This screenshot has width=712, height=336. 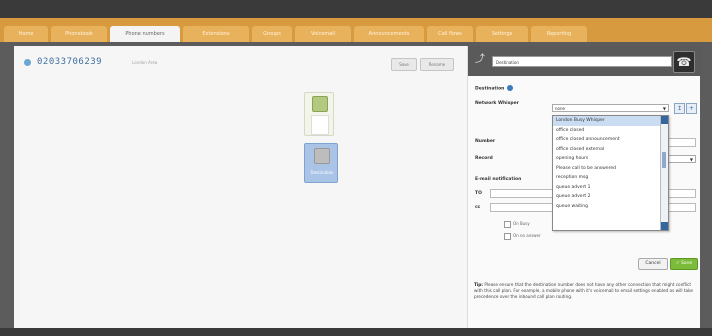 I want to click on network-whisper-value: none, so click(x=560, y=108).